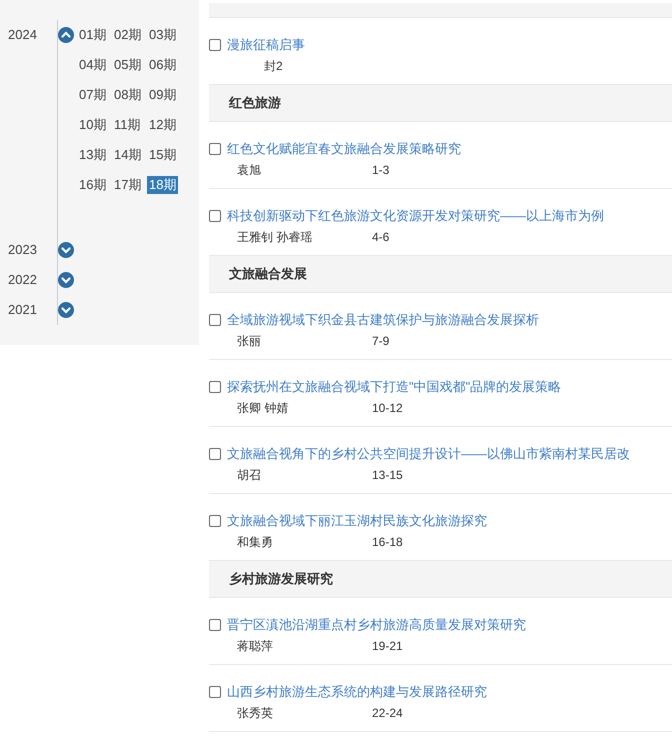 Image resolution: width=672 pixels, height=750 pixels. Describe the element at coordinates (29, 35) in the screenshot. I see `year-label: 2024` at that location.